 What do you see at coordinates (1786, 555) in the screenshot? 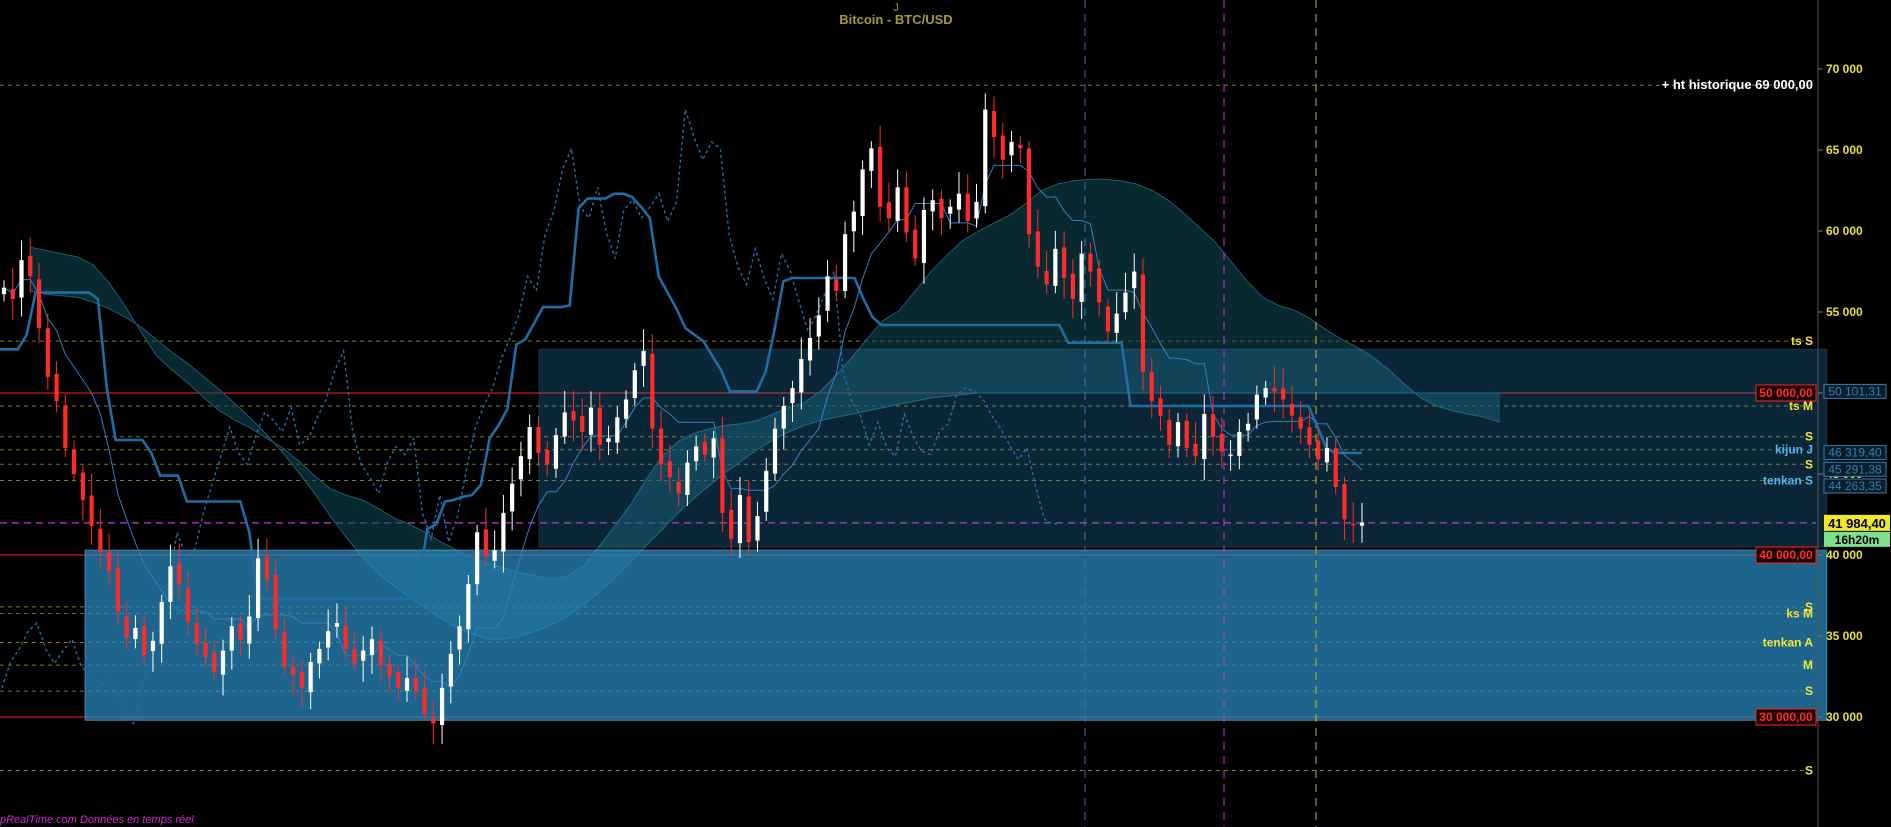
I see `level-tag-label: 40 000,00` at bounding box center [1786, 555].